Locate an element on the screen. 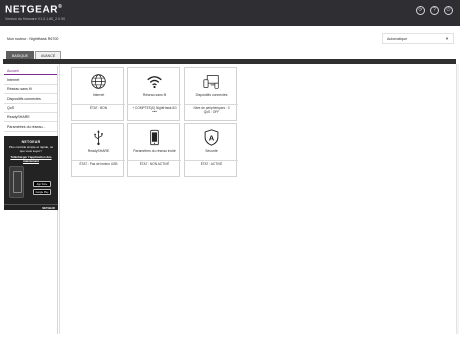  google-play-badge: Google Play is located at coordinates (42, 192).